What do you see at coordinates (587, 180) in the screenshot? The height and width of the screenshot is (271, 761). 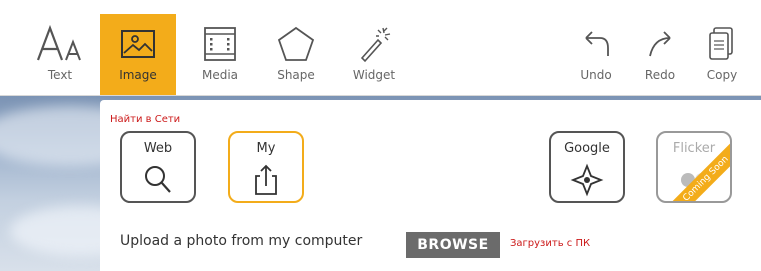 I see `google-compass-icon` at bounding box center [587, 180].